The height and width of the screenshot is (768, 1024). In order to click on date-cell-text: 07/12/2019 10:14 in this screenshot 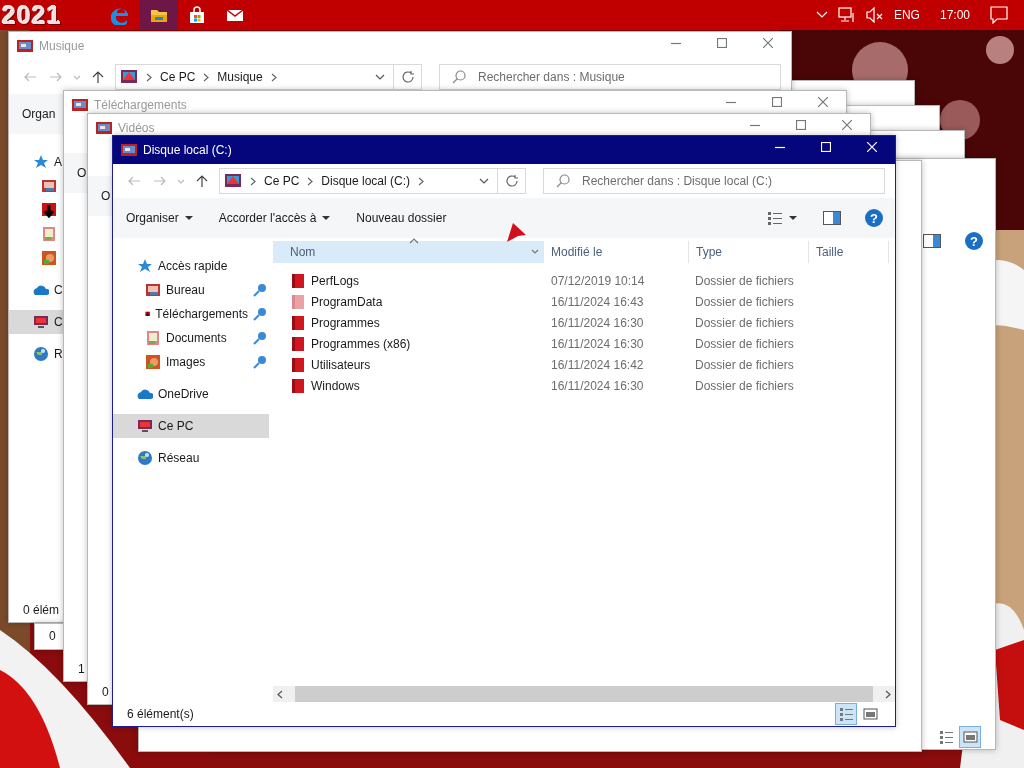, I will do `click(598, 280)`.